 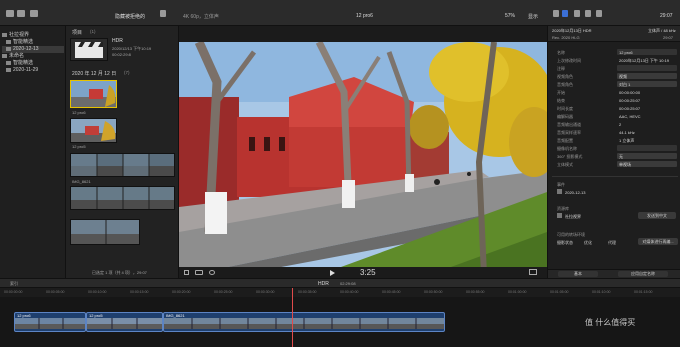 I want to click on camera-name-row: 摄像机名称, so click(x=615, y=149).